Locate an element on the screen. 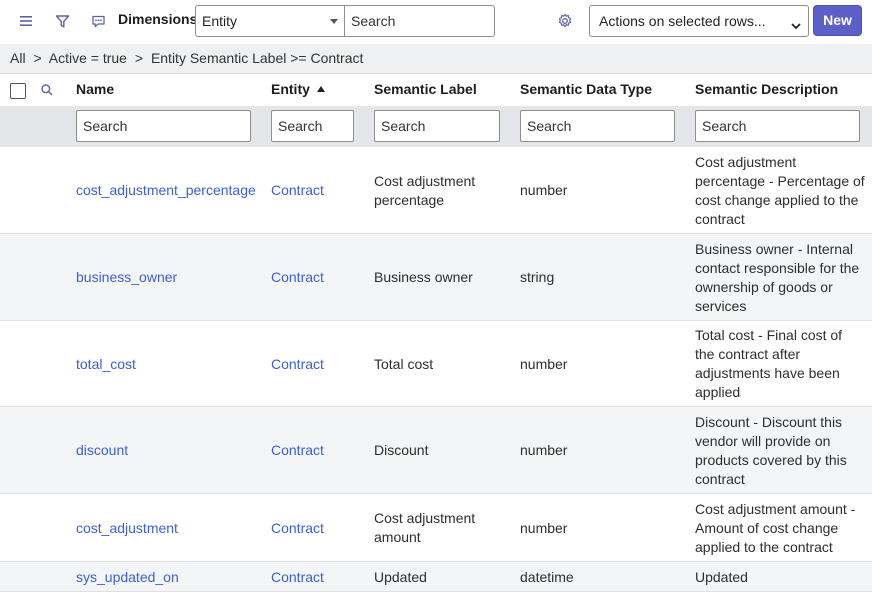  name-link-text: cost_adjustment_percentage is located at coordinates (166, 190).